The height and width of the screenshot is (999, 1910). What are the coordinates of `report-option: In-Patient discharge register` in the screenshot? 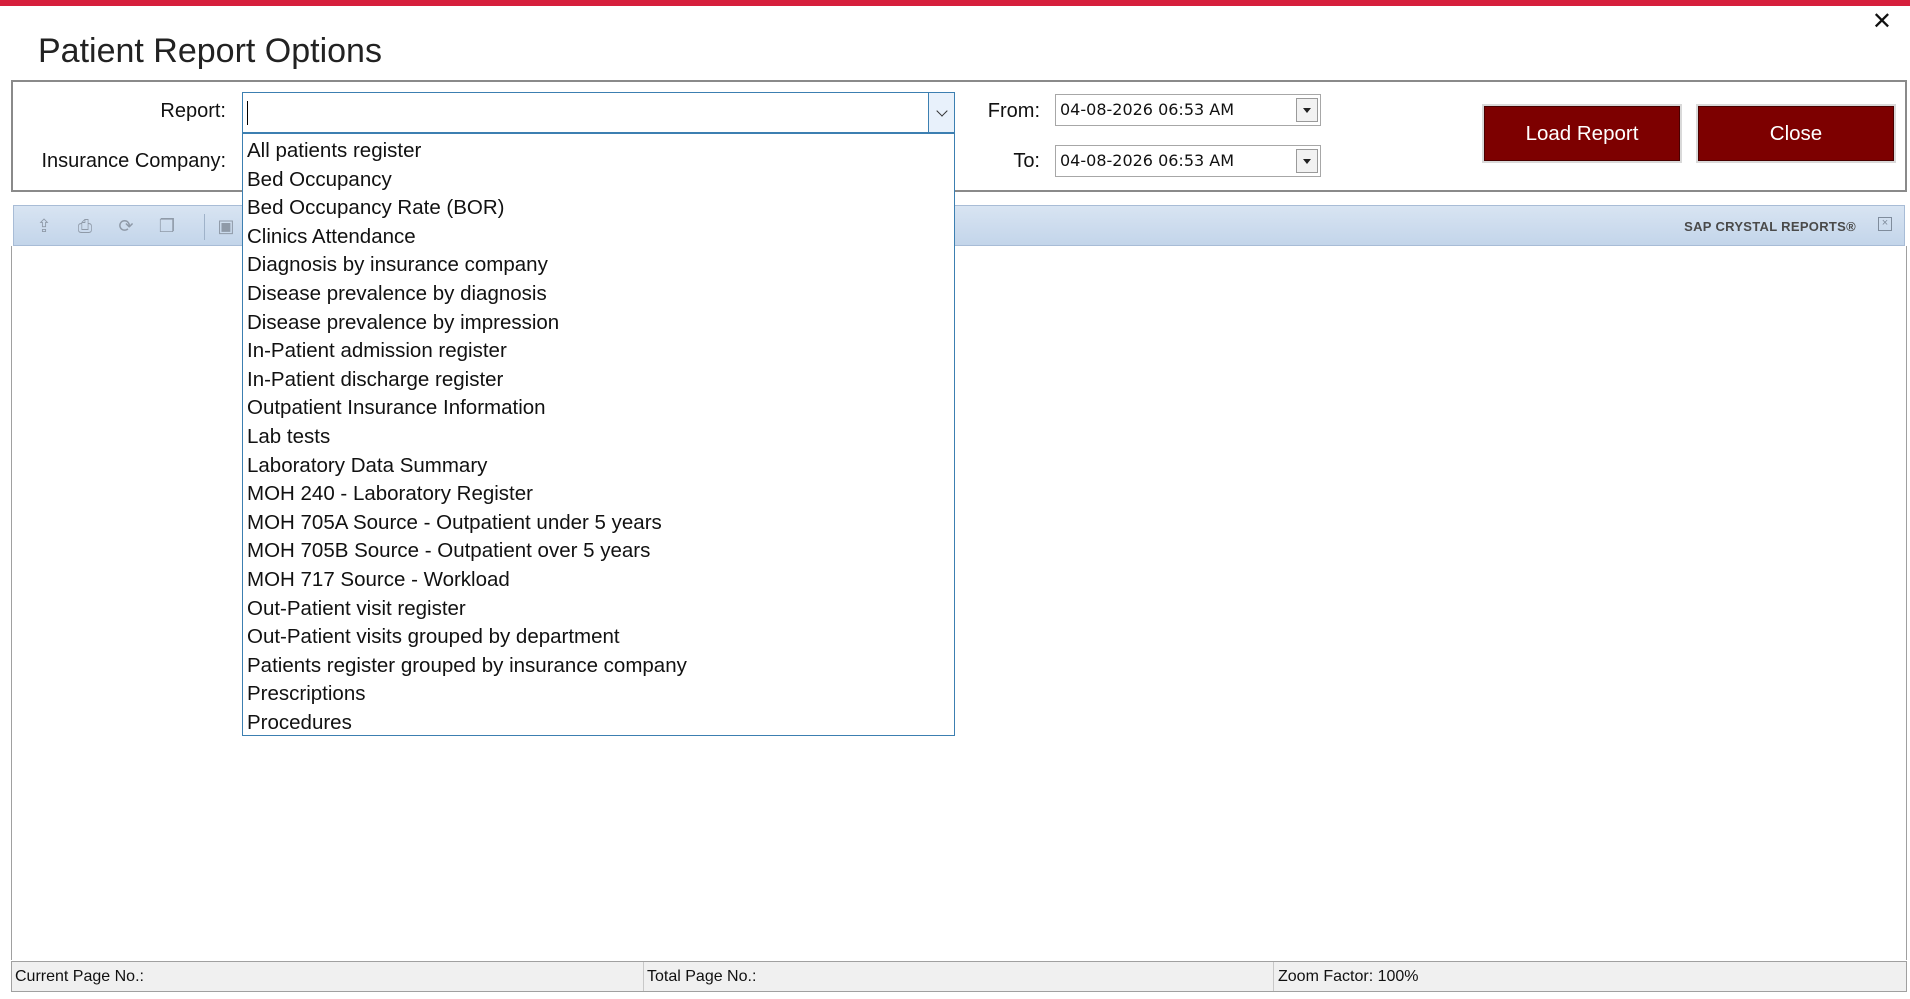 It's located at (598, 380).